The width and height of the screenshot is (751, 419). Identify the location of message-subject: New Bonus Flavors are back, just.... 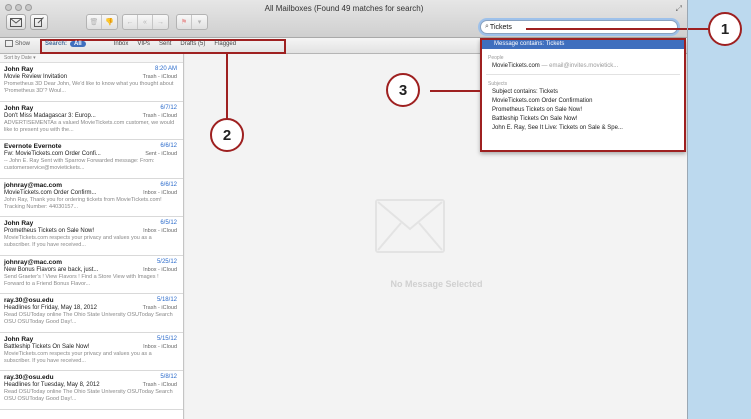
(51, 269).